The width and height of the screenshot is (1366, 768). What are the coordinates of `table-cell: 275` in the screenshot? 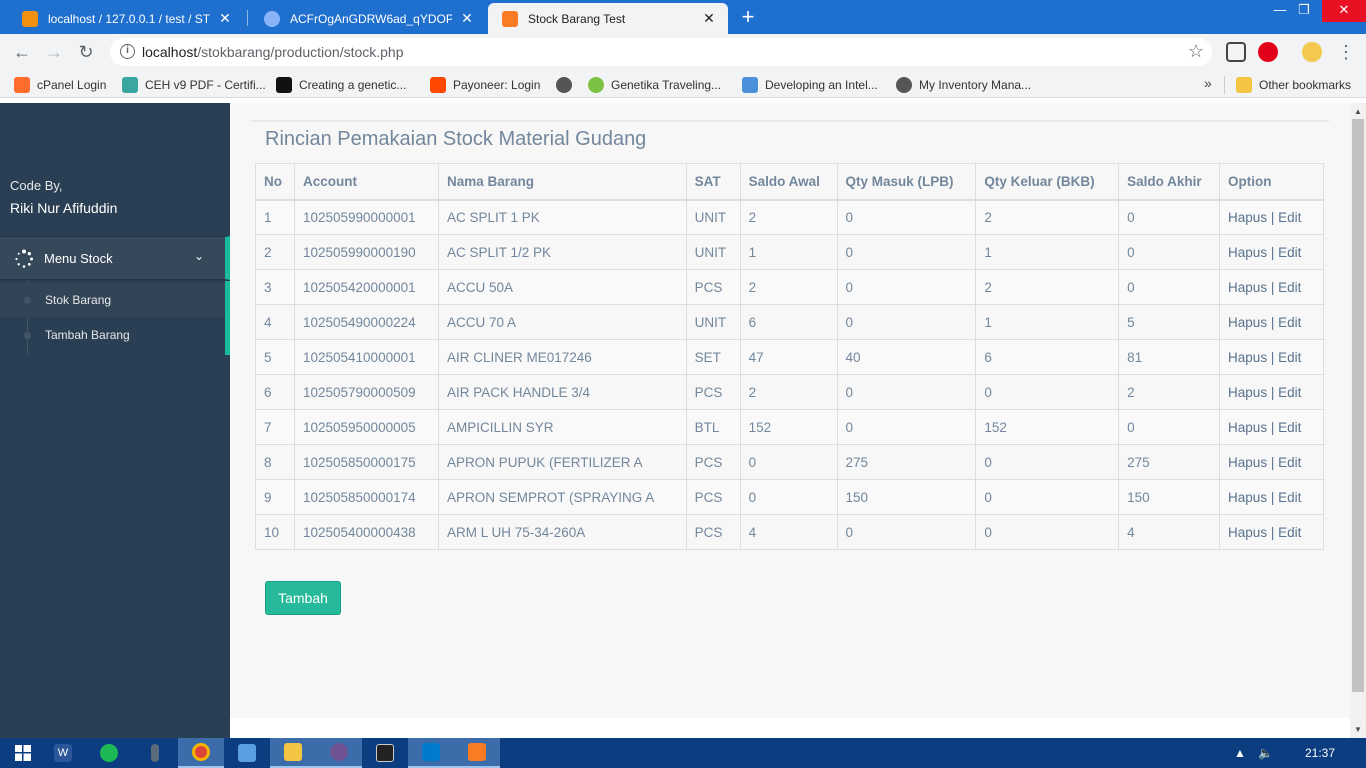 It's located at (906, 462).